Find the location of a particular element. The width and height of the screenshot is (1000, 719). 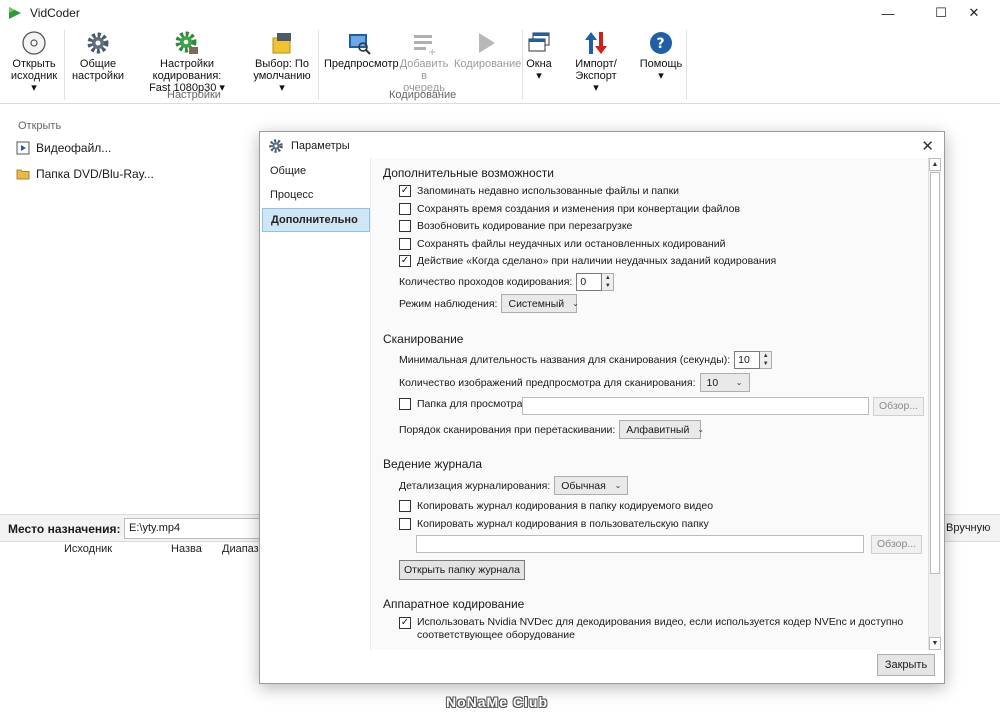

disc-icon is located at coordinates (34, 43).